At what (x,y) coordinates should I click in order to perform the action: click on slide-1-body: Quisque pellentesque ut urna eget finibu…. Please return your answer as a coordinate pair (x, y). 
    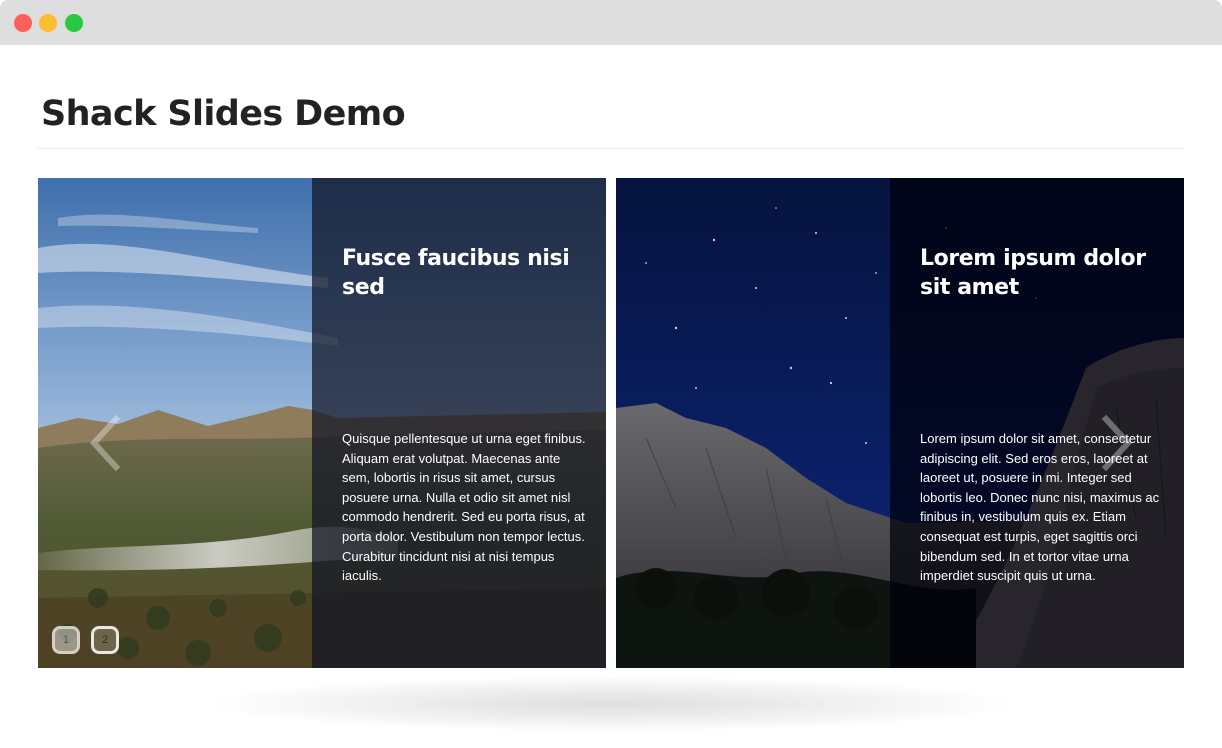
    Looking at the image, I should click on (464, 507).